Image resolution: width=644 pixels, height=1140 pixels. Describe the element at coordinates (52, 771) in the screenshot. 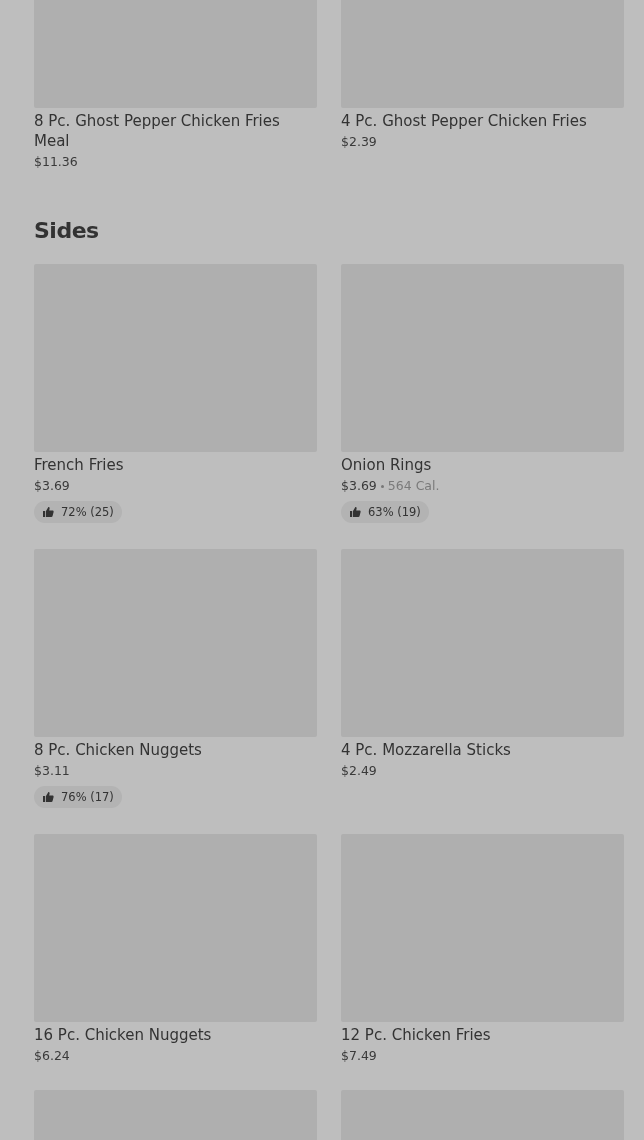

I see `item-price: $3.11` at that location.